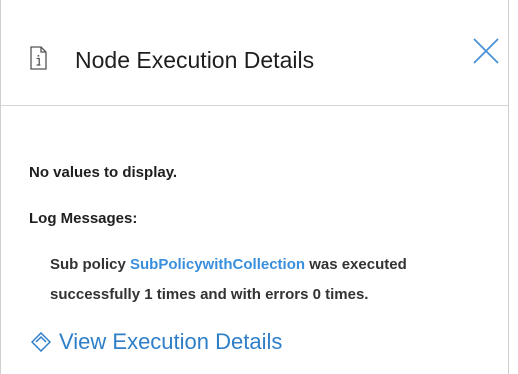  I want to click on document-info-icon, so click(38, 58).